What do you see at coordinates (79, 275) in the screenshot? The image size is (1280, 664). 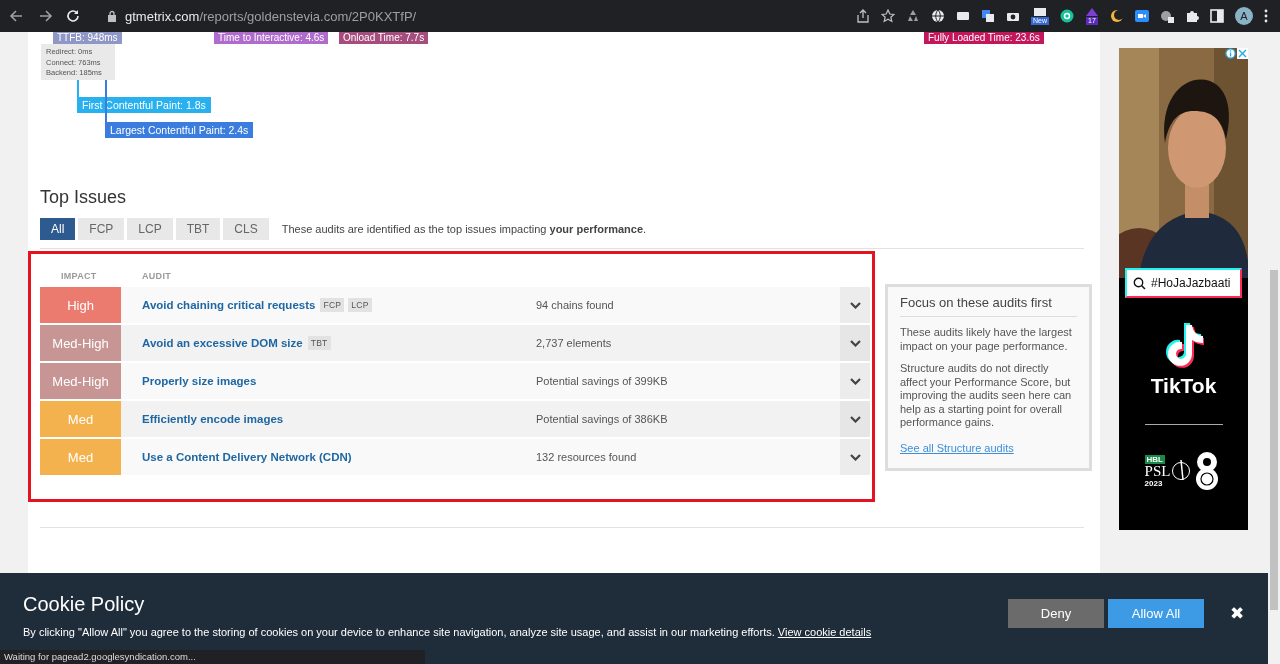 I see `column-header: IMPACT` at bounding box center [79, 275].